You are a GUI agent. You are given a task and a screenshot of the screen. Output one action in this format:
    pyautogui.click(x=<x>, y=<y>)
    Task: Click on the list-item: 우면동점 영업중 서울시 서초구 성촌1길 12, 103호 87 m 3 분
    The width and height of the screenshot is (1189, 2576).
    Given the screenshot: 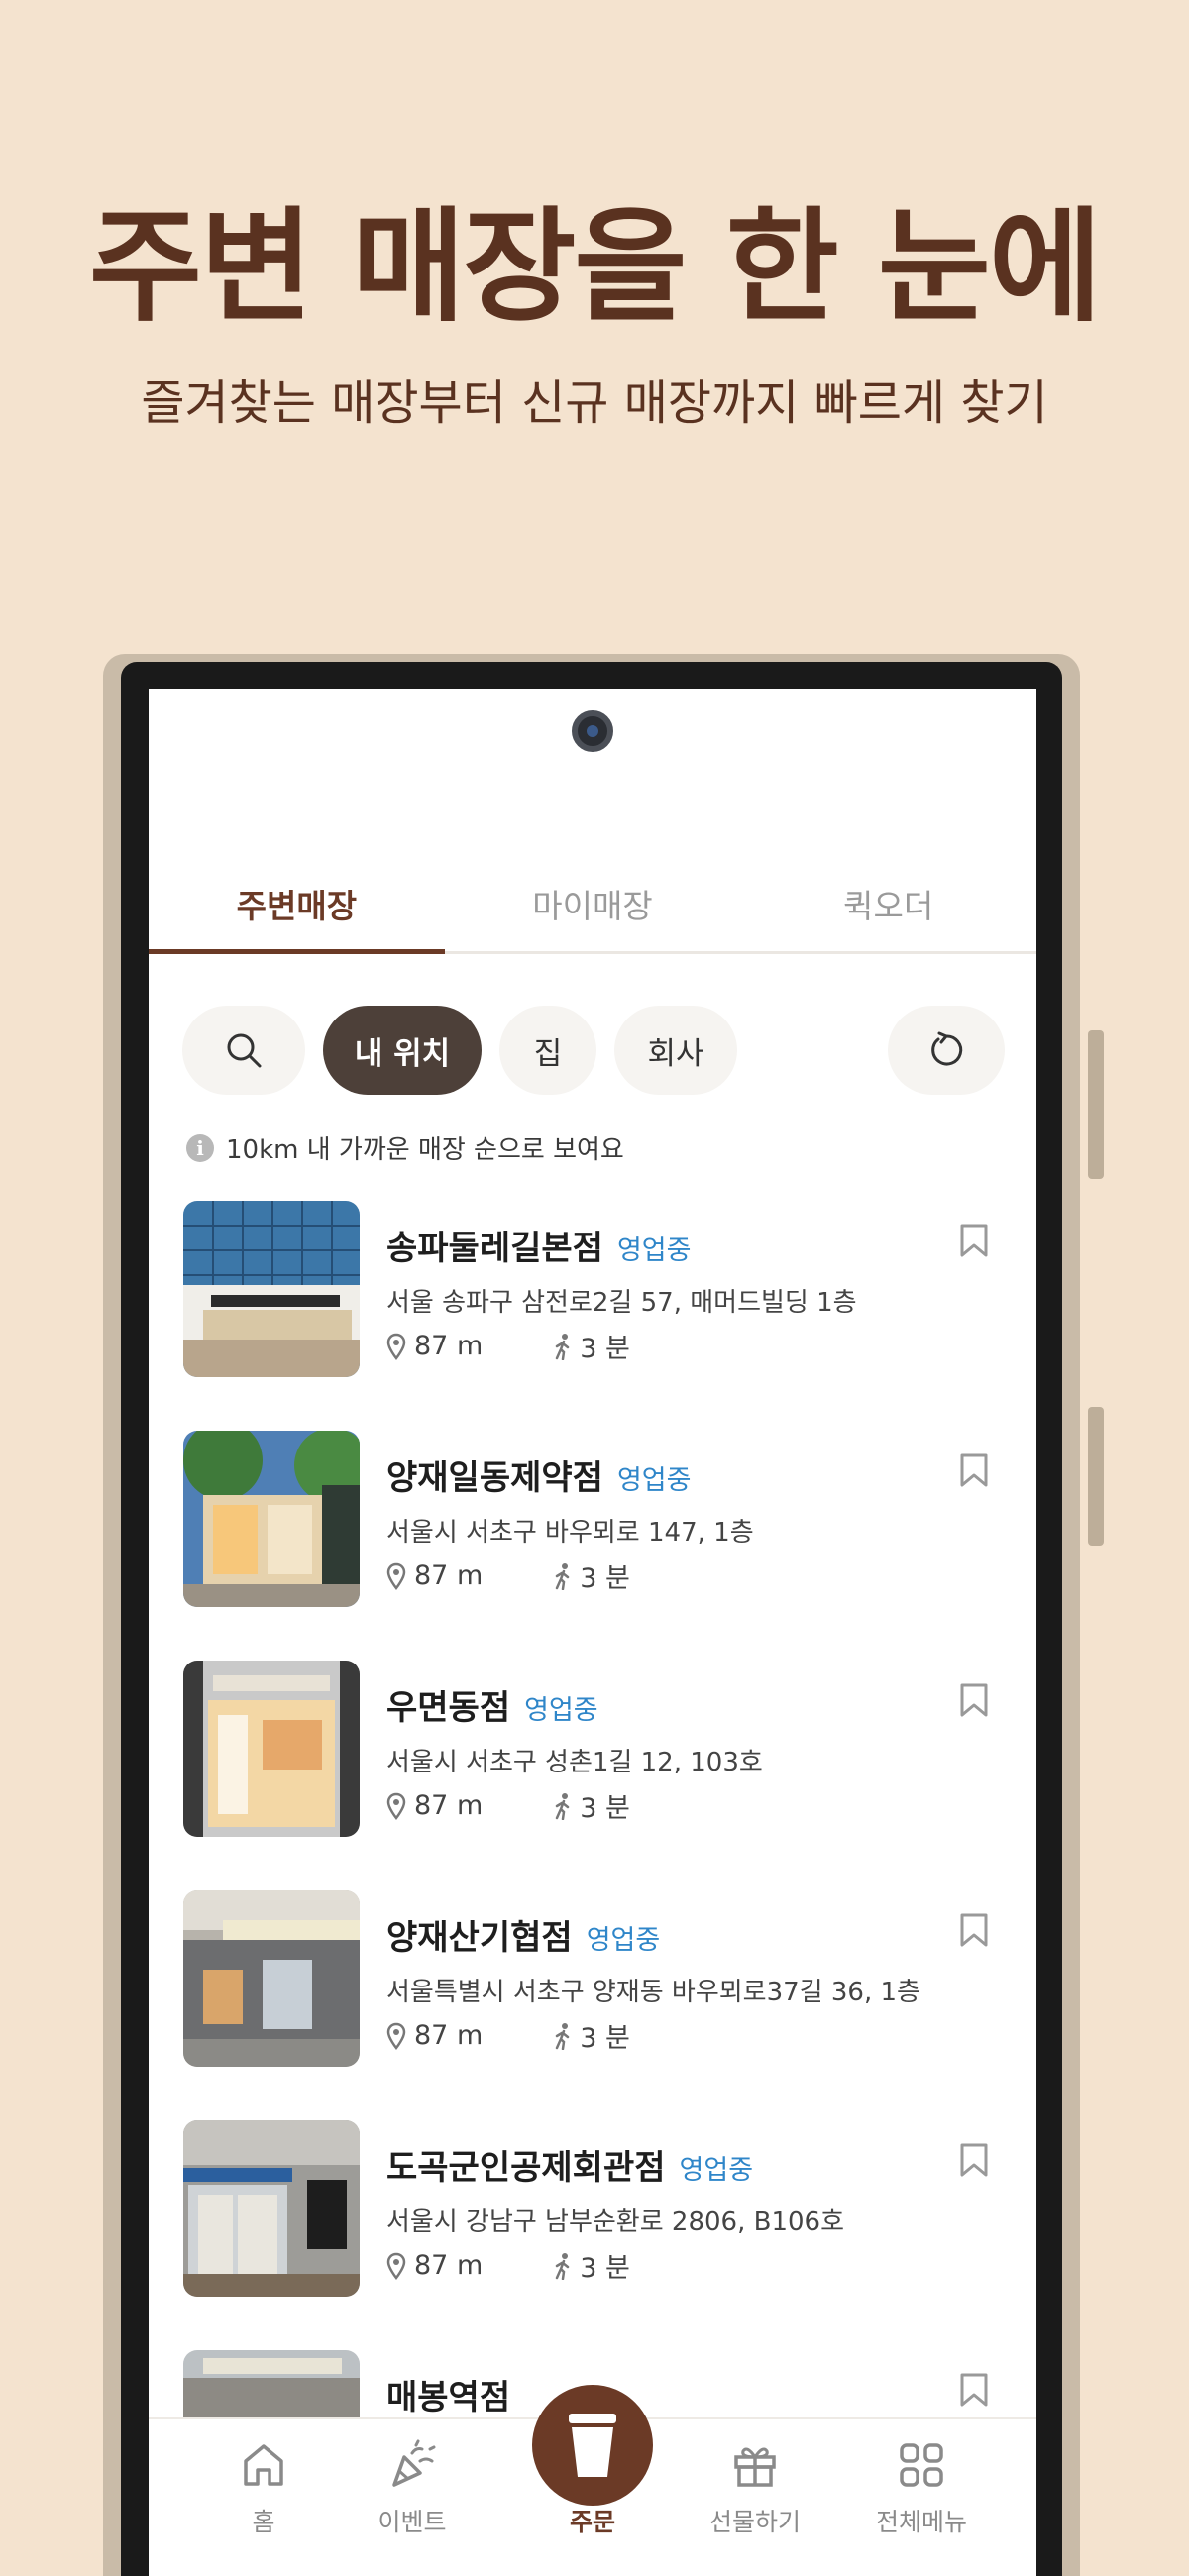 What is the action you would take?
    pyautogui.click(x=592, y=1775)
    